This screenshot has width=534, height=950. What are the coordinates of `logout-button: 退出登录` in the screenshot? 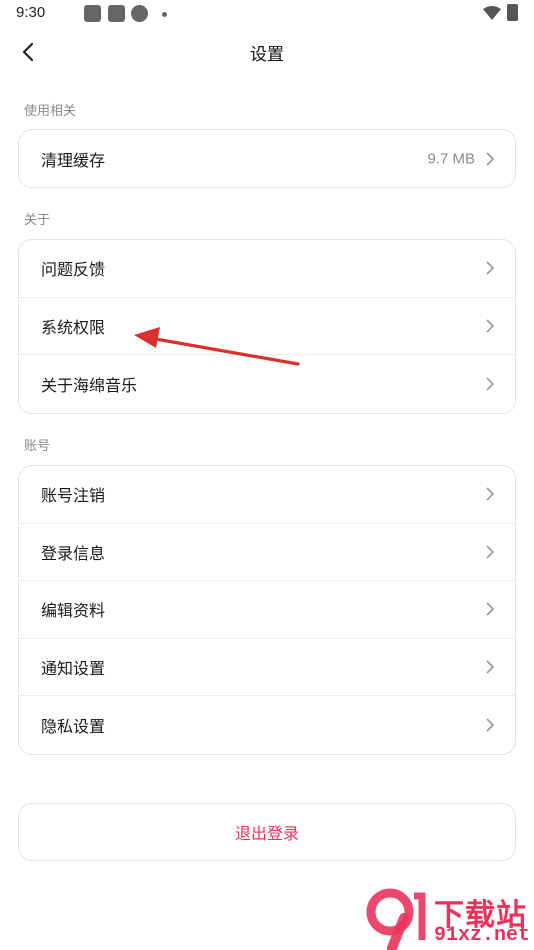 It's located at (267, 832).